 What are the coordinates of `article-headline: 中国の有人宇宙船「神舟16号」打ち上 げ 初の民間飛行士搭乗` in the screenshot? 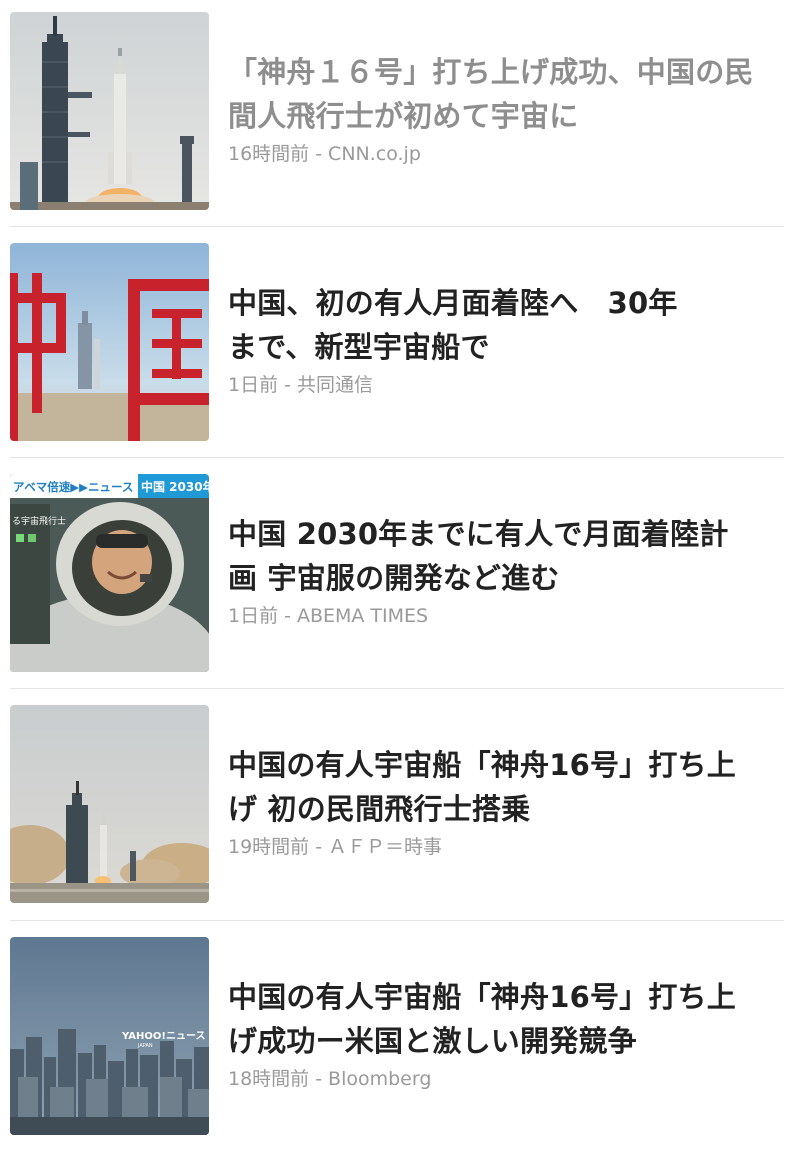 It's located at (503, 787).